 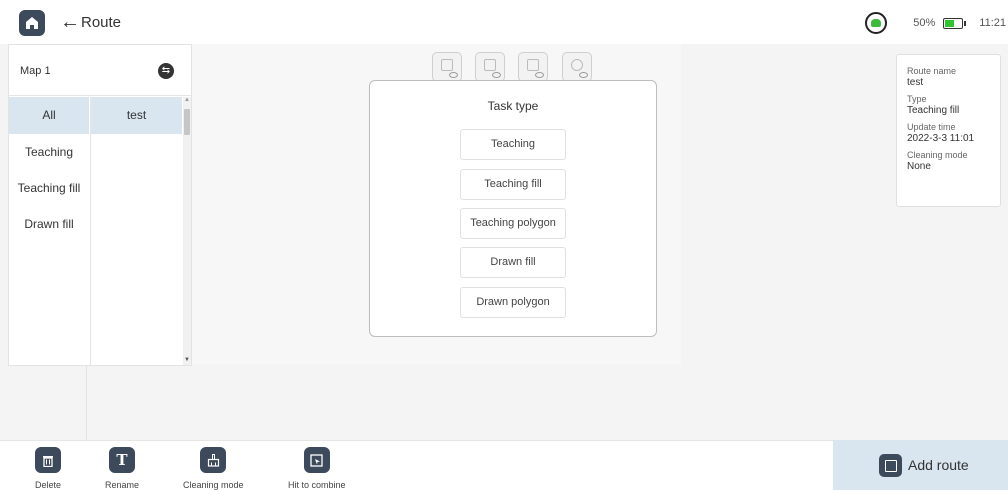 I want to click on add-route-button: Add route, so click(x=920, y=465).